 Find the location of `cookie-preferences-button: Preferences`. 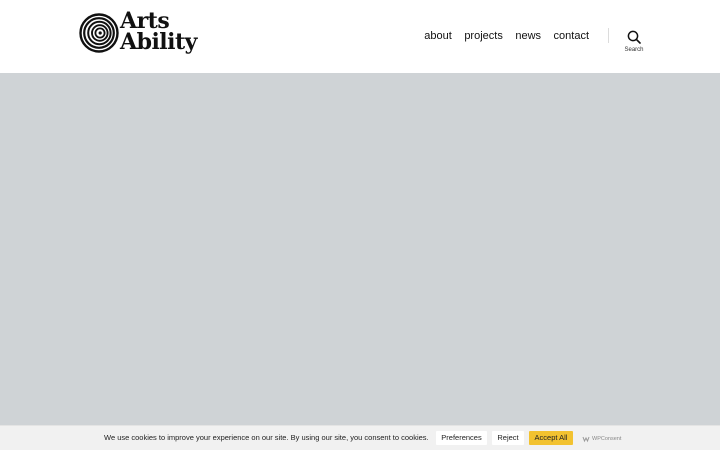

cookie-preferences-button: Preferences is located at coordinates (461, 438).